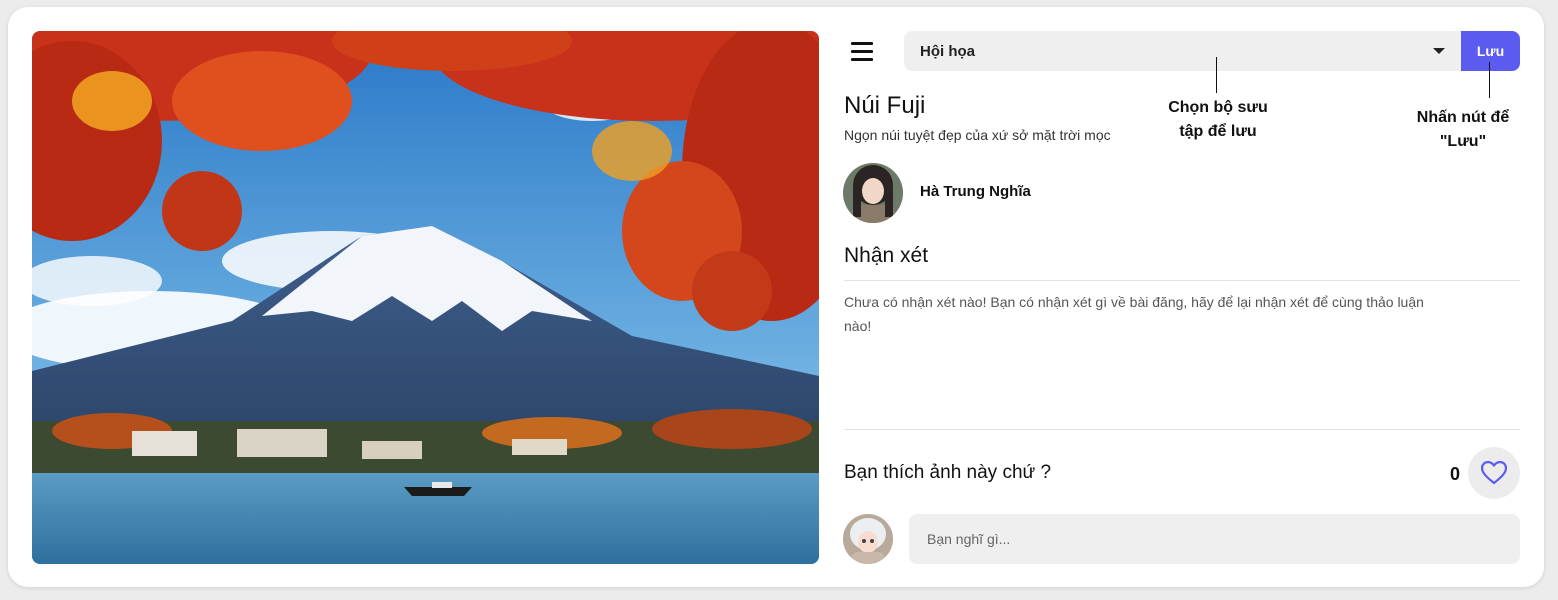 The image size is (1558, 600). I want to click on save-callout-line1: Nhấn nút để, so click(1463, 117).